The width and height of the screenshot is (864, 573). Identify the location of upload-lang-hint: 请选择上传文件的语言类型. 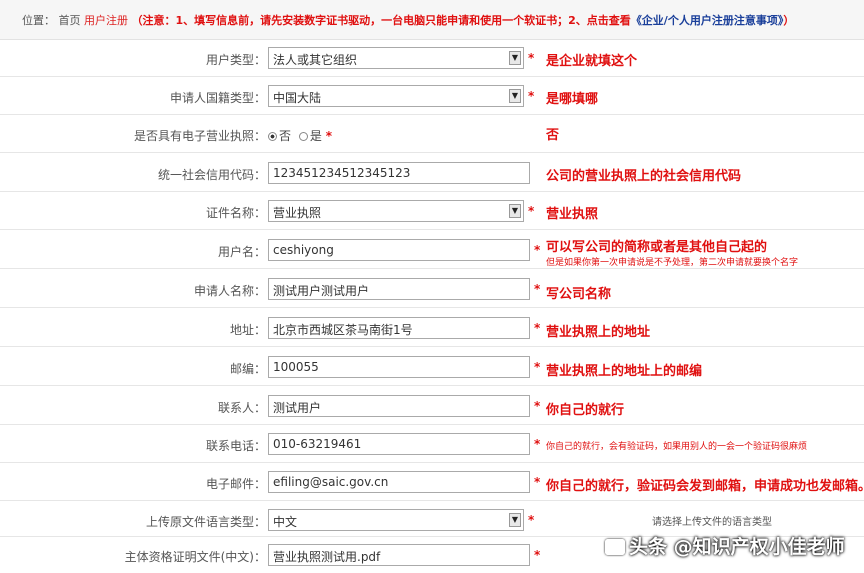
(712, 522).